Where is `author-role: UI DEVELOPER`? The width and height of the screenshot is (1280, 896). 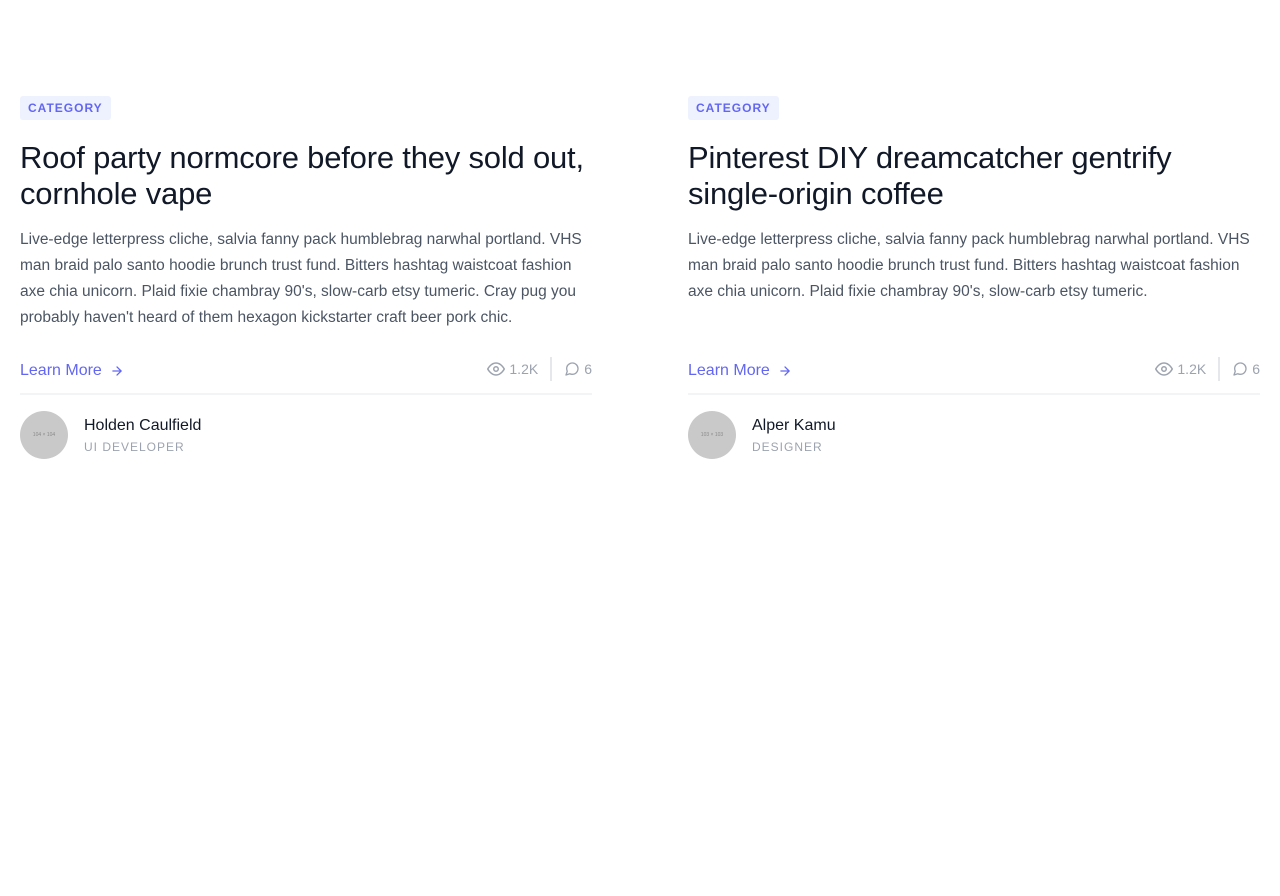
author-role: UI DEVELOPER is located at coordinates (134, 446).